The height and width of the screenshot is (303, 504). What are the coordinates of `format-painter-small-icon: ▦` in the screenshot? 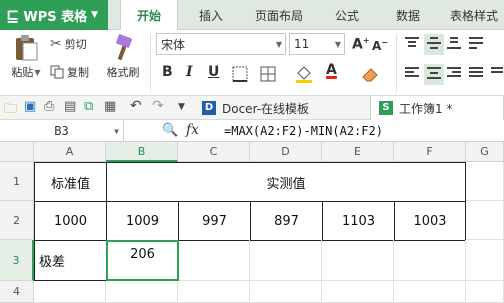 It's located at (110, 106).